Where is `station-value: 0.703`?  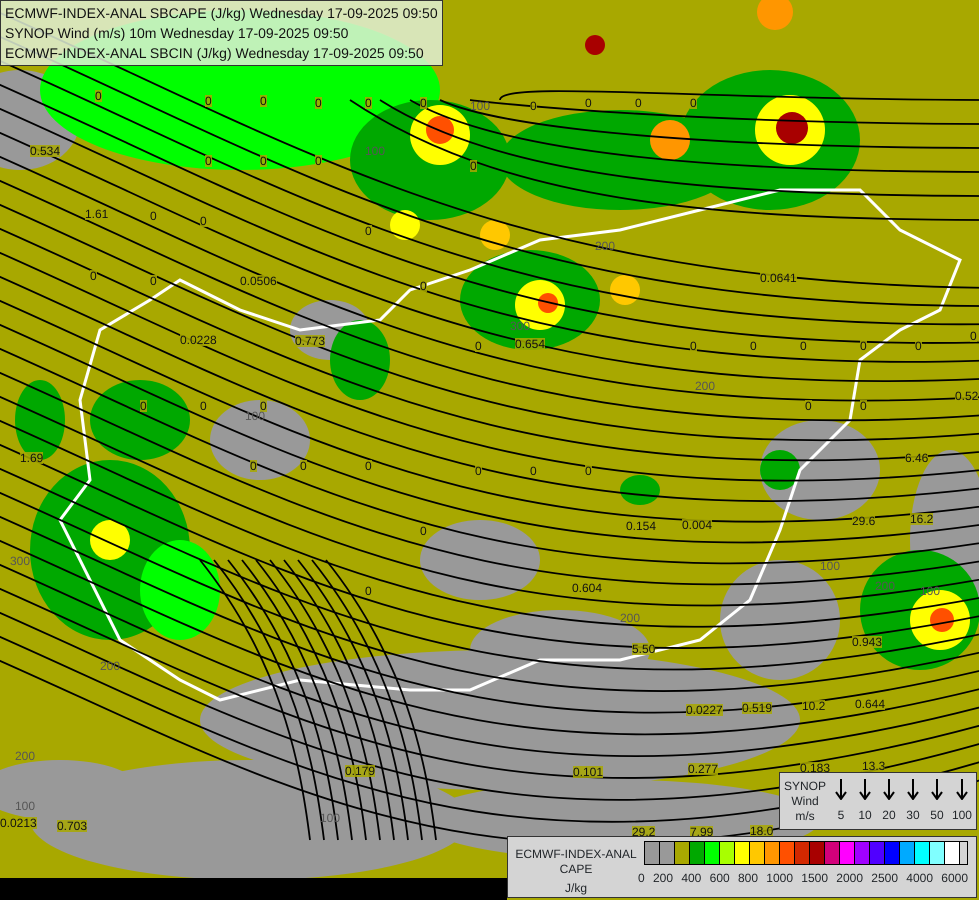 station-value: 0.703 is located at coordinates (72, 826).